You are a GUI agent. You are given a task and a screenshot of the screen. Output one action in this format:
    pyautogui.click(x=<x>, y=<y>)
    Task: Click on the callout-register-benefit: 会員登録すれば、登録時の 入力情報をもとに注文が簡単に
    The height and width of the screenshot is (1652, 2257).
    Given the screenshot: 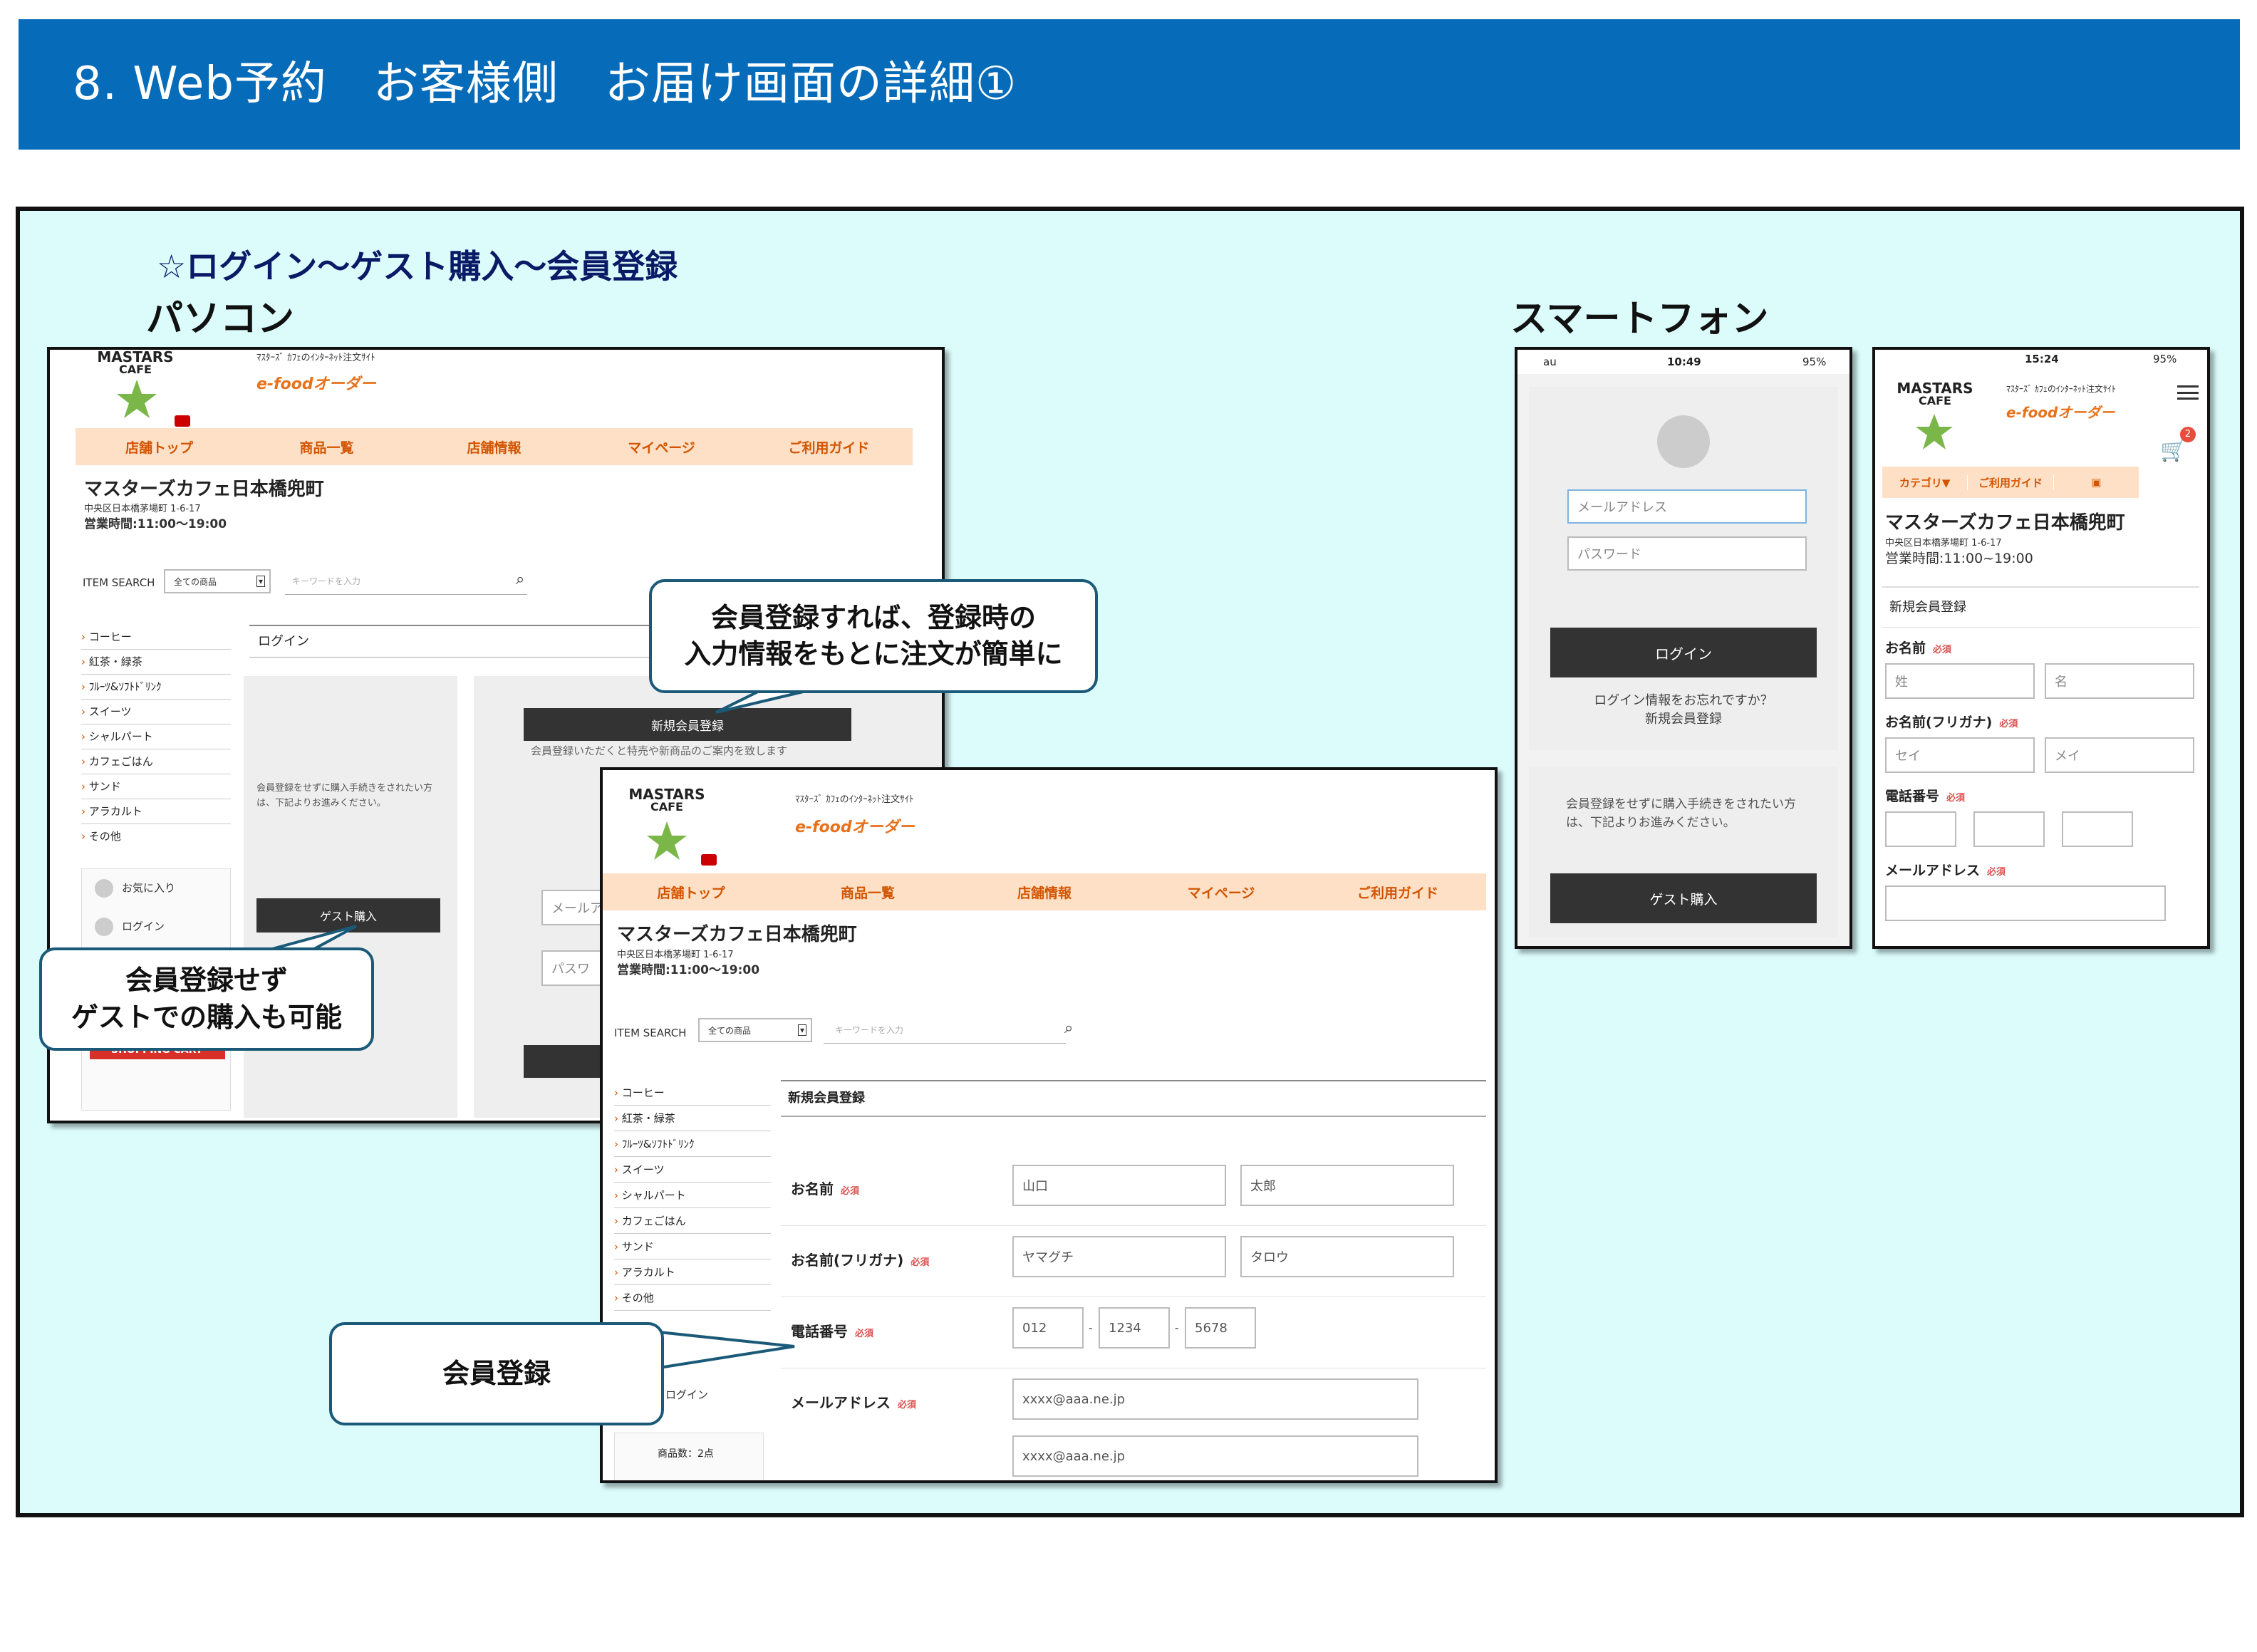 What is the action you would take?
    pyautogui.click(x=873, y=636)
    